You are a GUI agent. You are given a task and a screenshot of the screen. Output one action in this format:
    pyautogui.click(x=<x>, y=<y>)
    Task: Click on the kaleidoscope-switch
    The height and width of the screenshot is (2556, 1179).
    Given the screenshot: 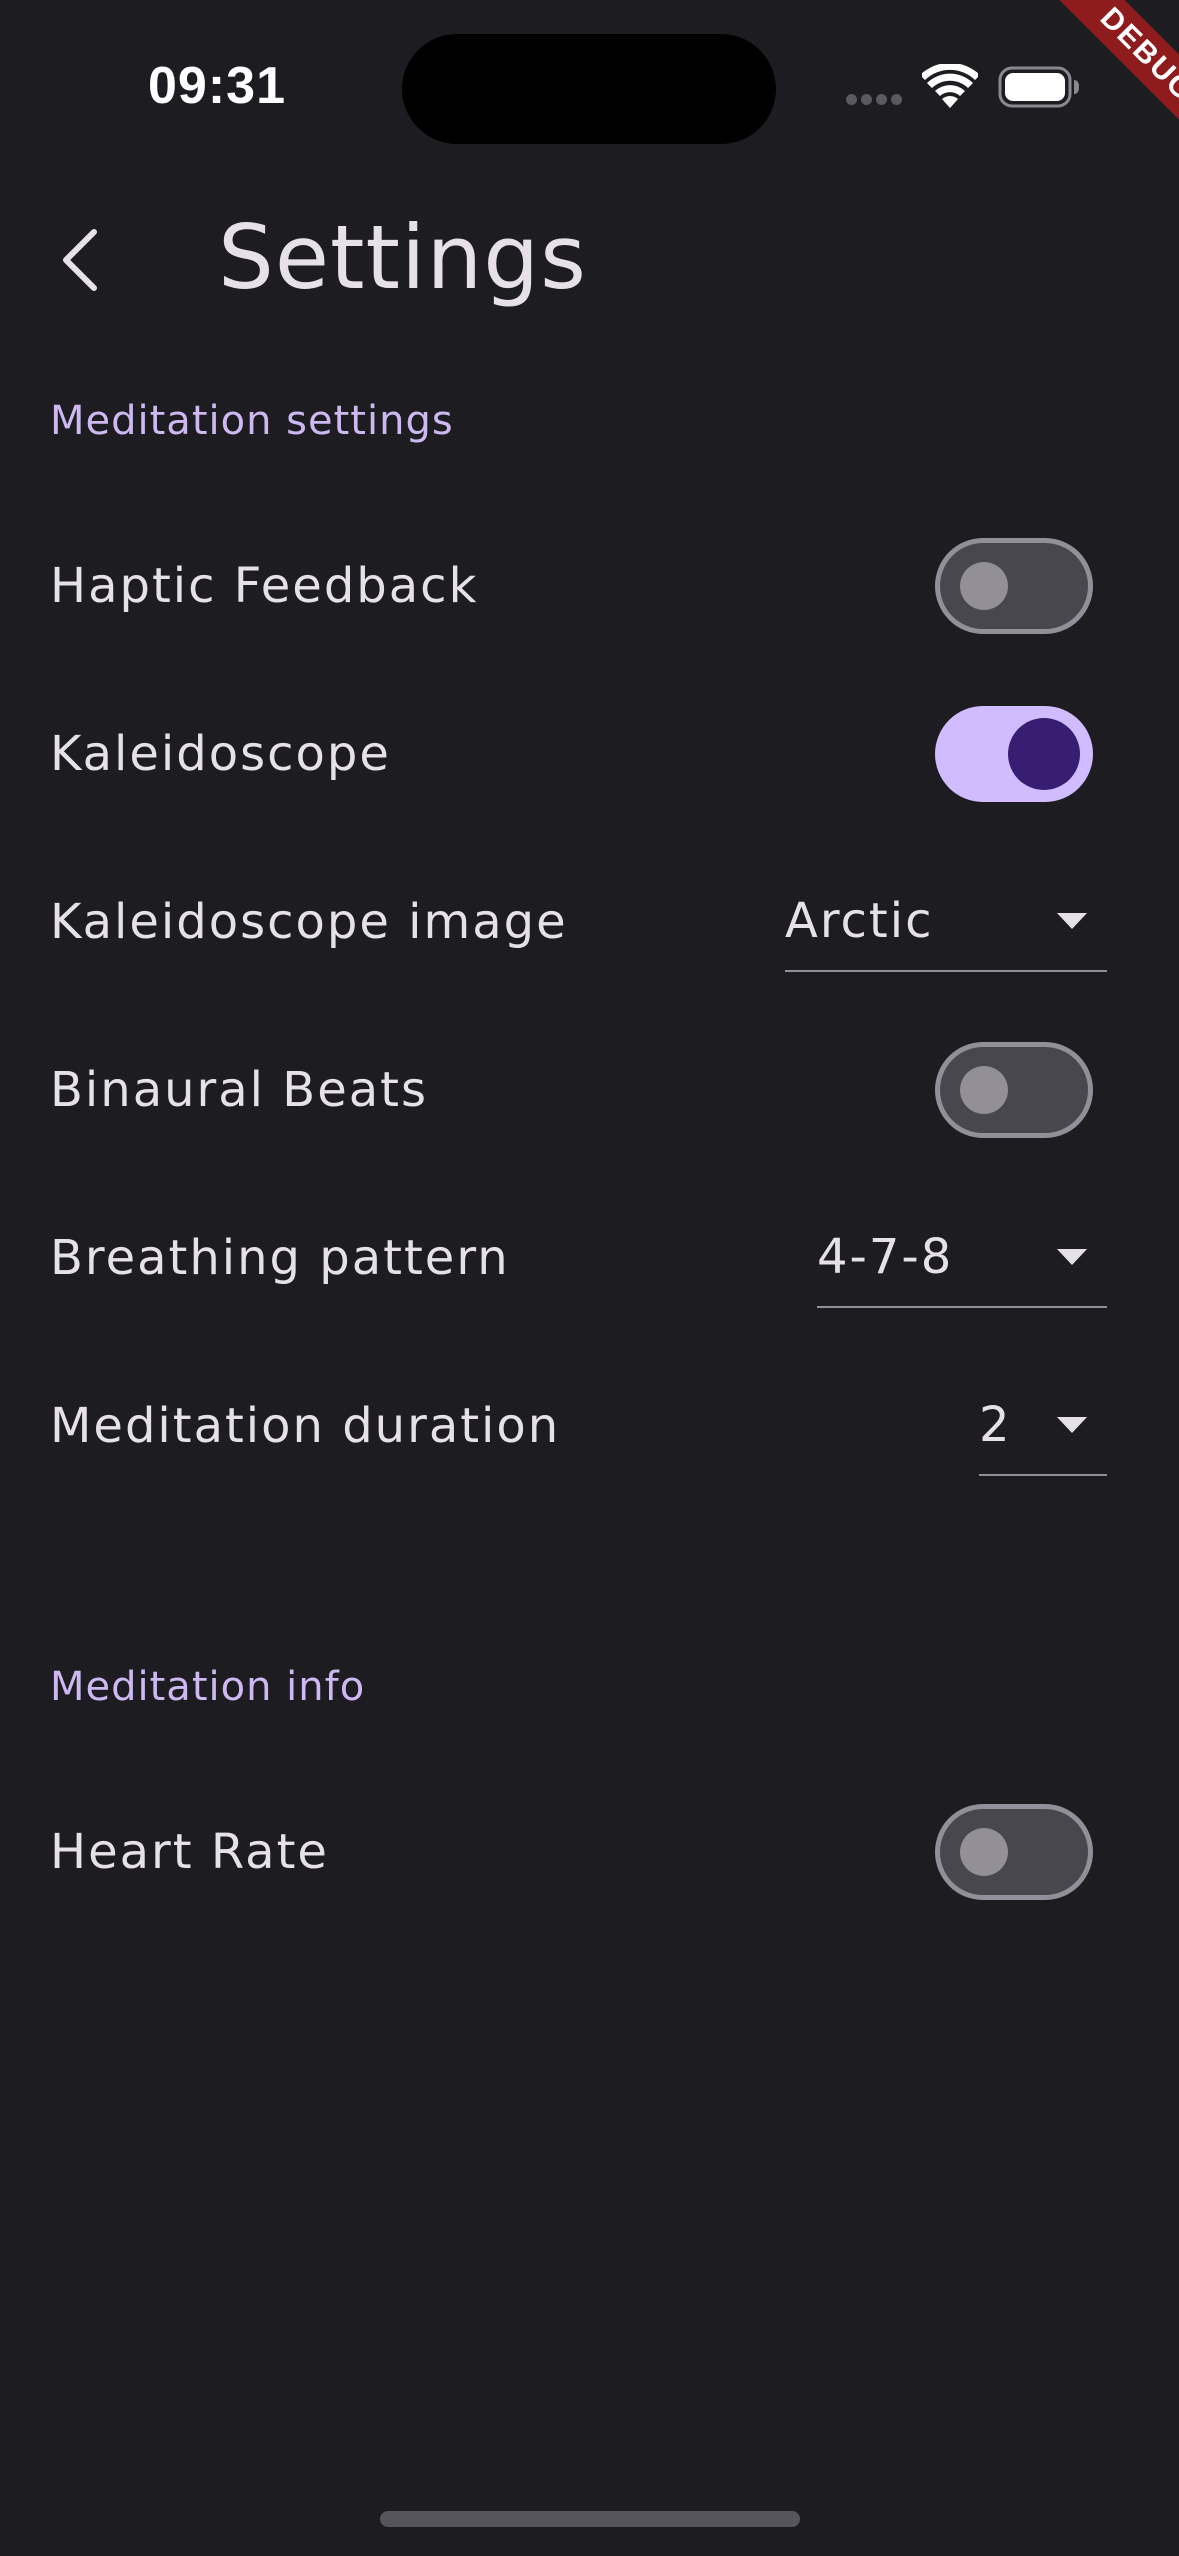 What is the action you would take?
    pyautogui.click(x=1014, y=754)
    